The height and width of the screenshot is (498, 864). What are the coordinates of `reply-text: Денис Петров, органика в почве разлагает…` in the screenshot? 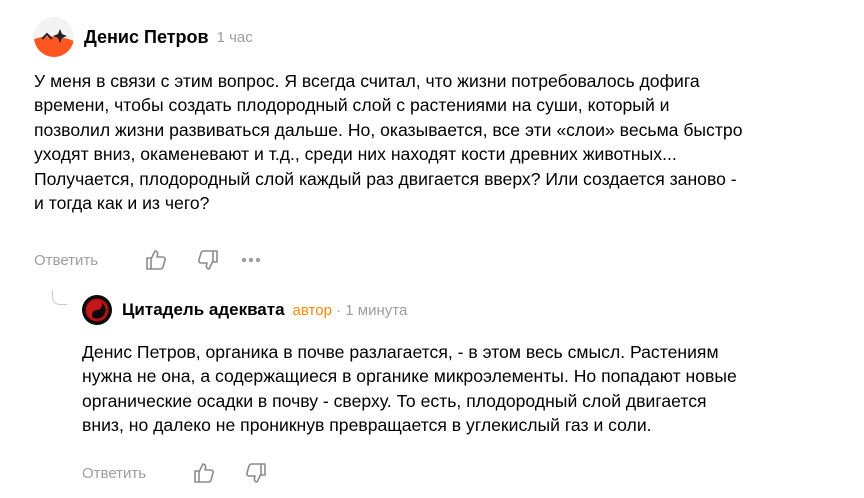 It's located at (409, 389).